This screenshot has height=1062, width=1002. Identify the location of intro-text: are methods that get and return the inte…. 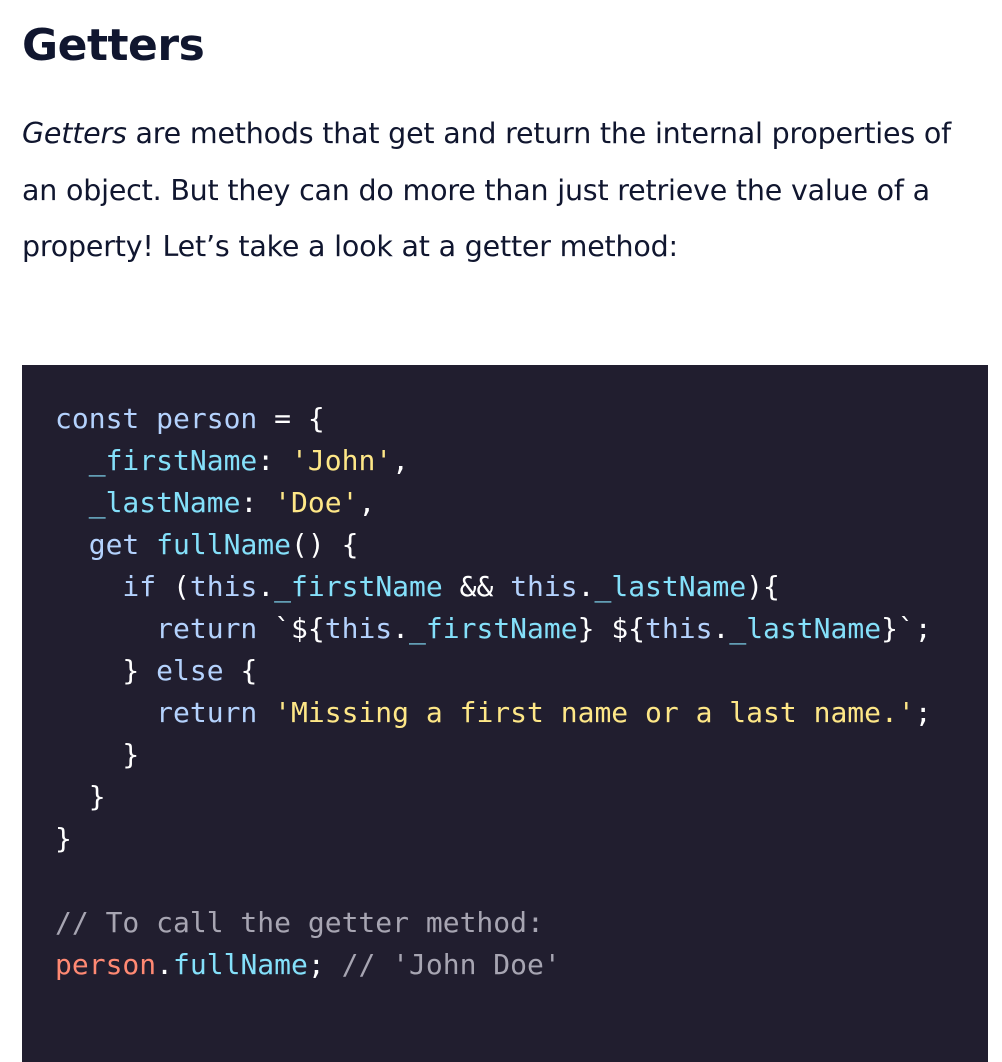
(486, 190).